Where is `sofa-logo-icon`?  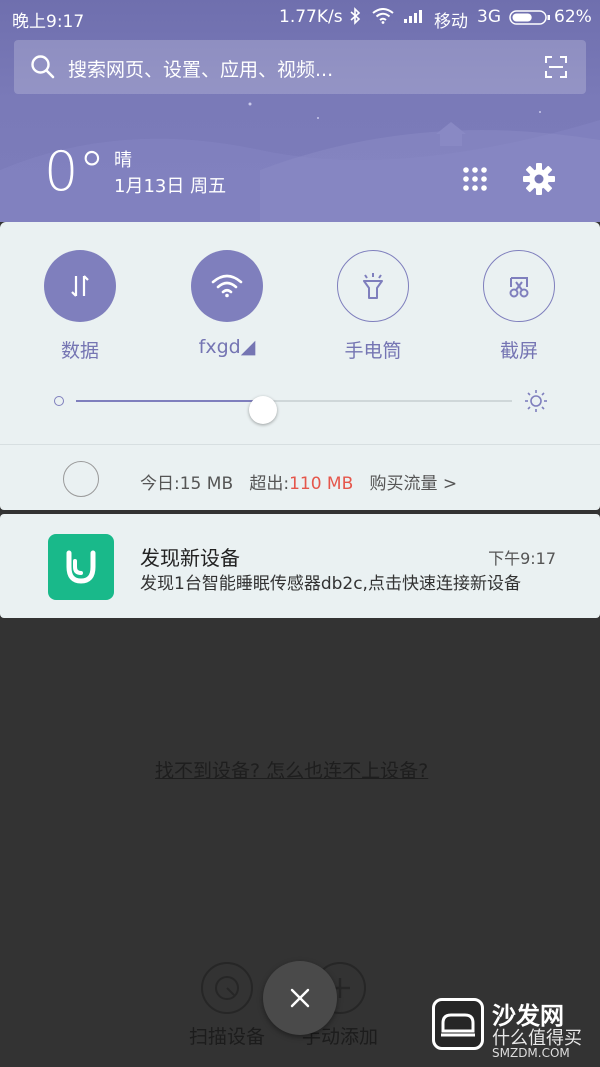
sofa-logo-icon is located at coordinates (458, 1024).